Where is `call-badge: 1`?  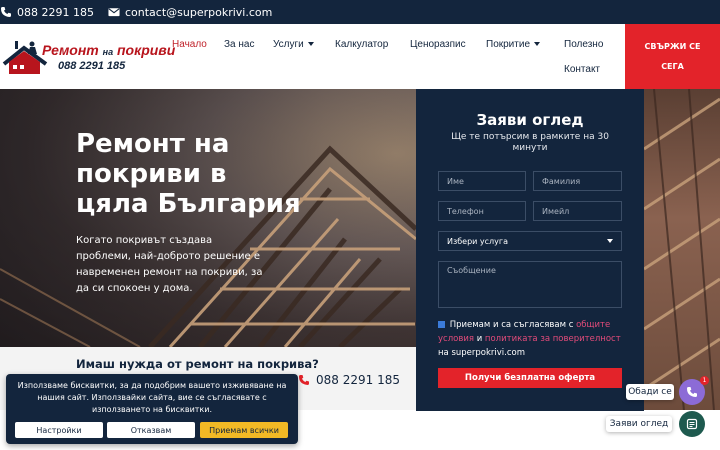 call-badge: 1 is located at coordinates (704, 380).